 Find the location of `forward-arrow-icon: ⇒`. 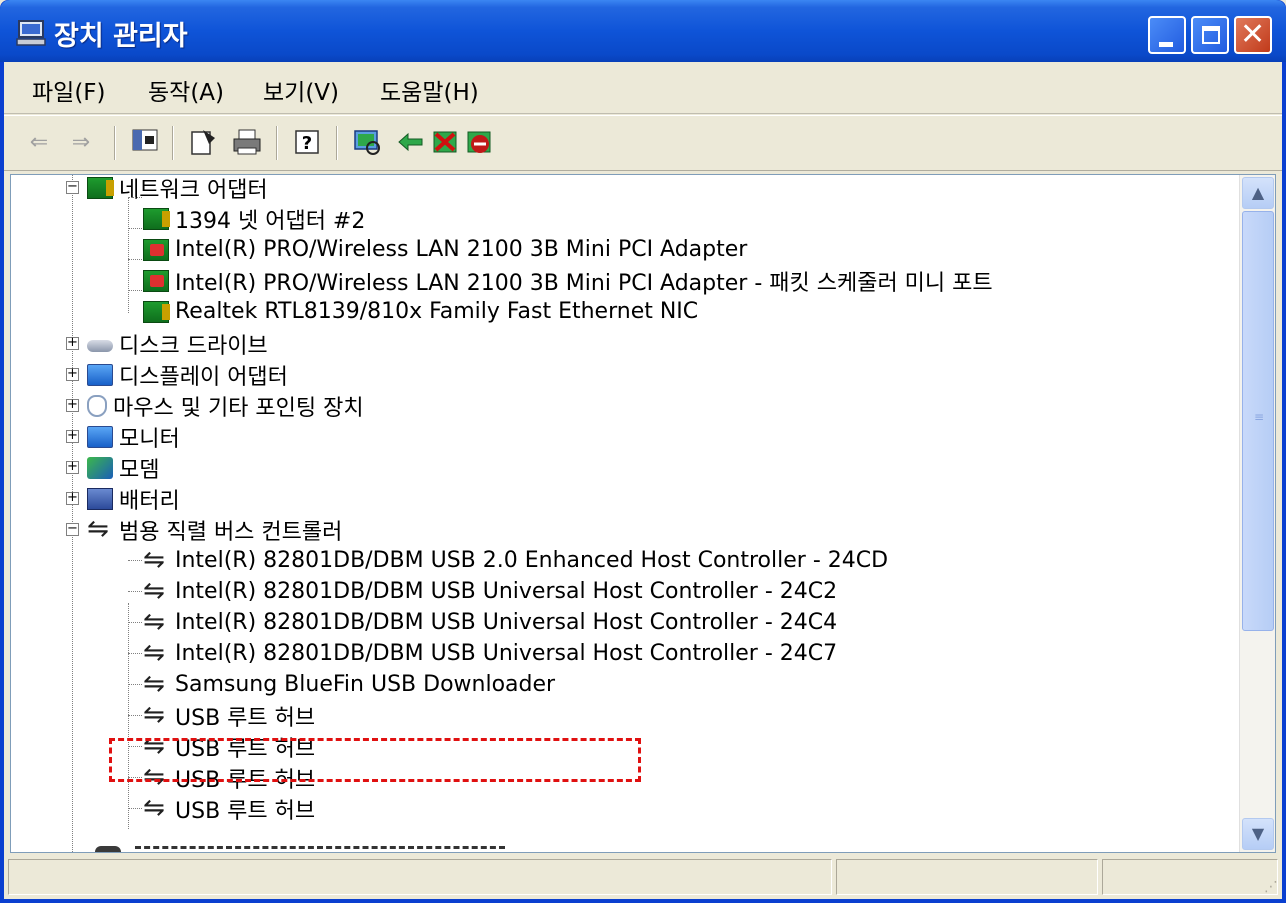

forward-arrow-icon: ⇒ is located at coordinates (81, 143).